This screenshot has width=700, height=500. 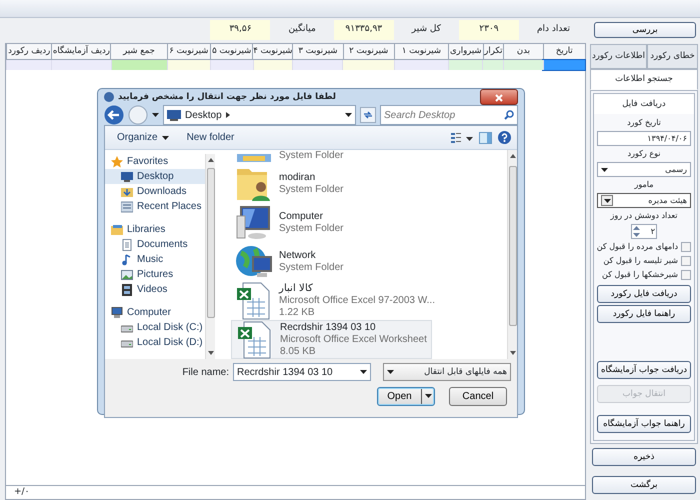 I want to click on pictures-icon, so click(x=127, y=274).